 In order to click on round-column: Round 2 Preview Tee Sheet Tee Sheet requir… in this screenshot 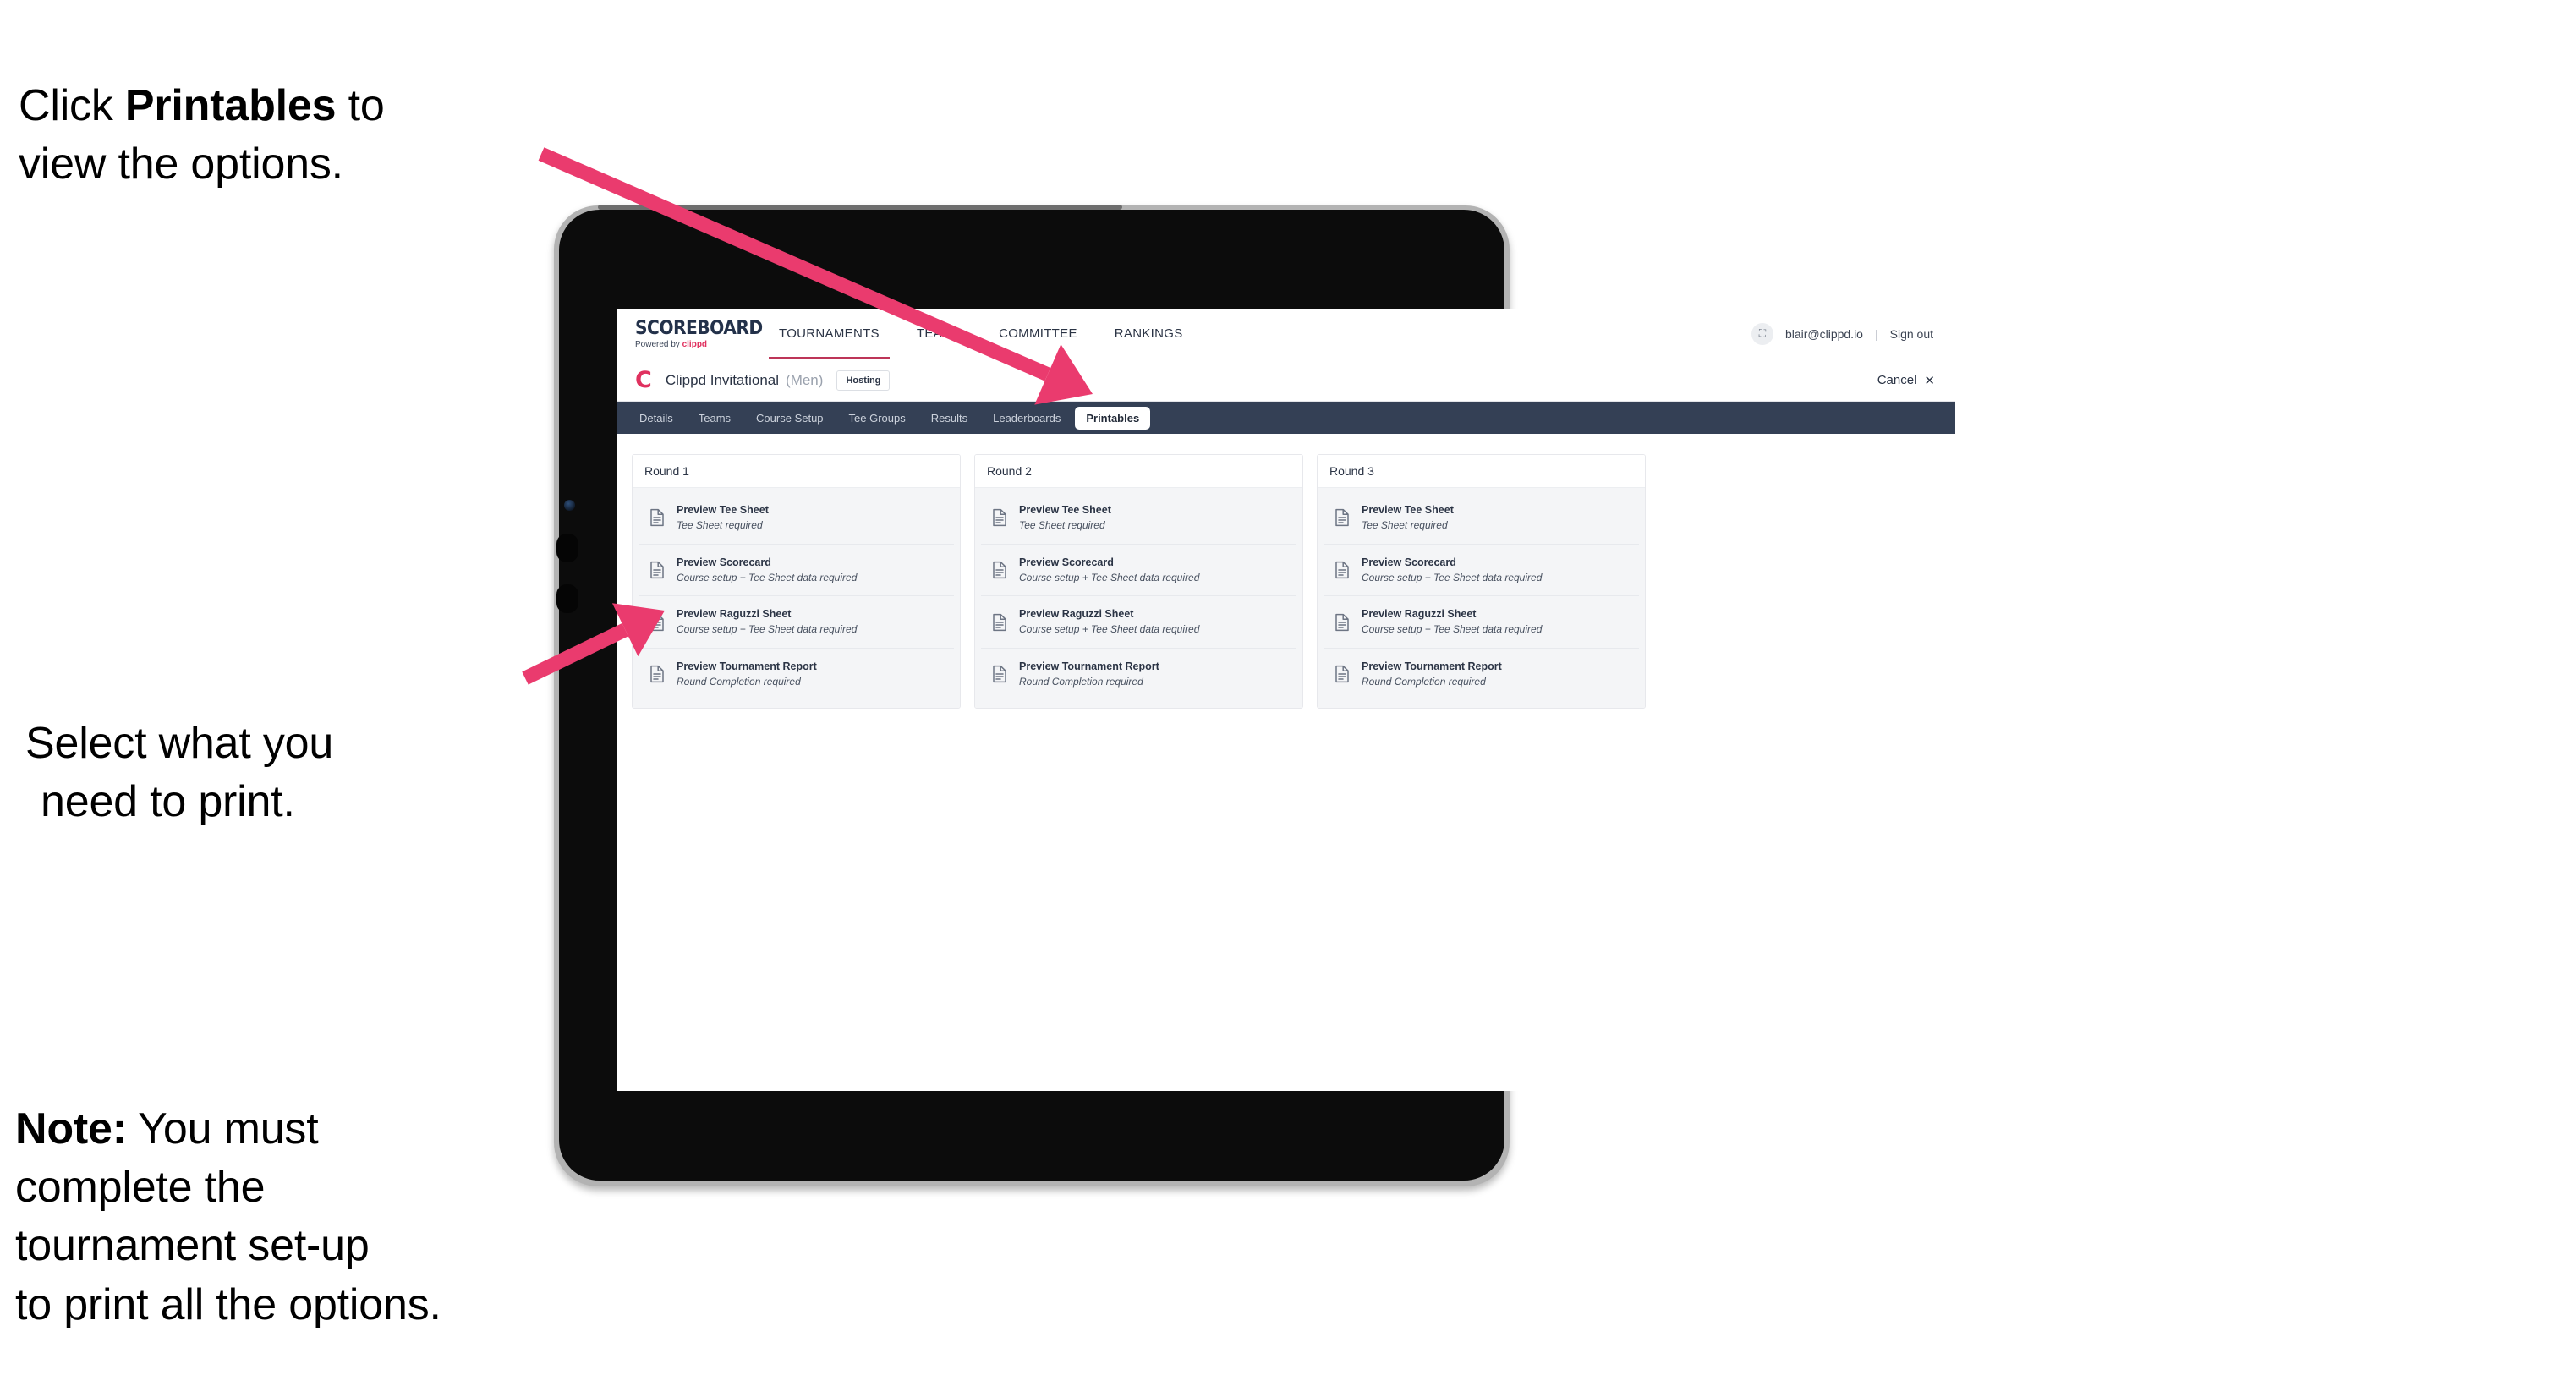, I will do `click(1138, 581)`.